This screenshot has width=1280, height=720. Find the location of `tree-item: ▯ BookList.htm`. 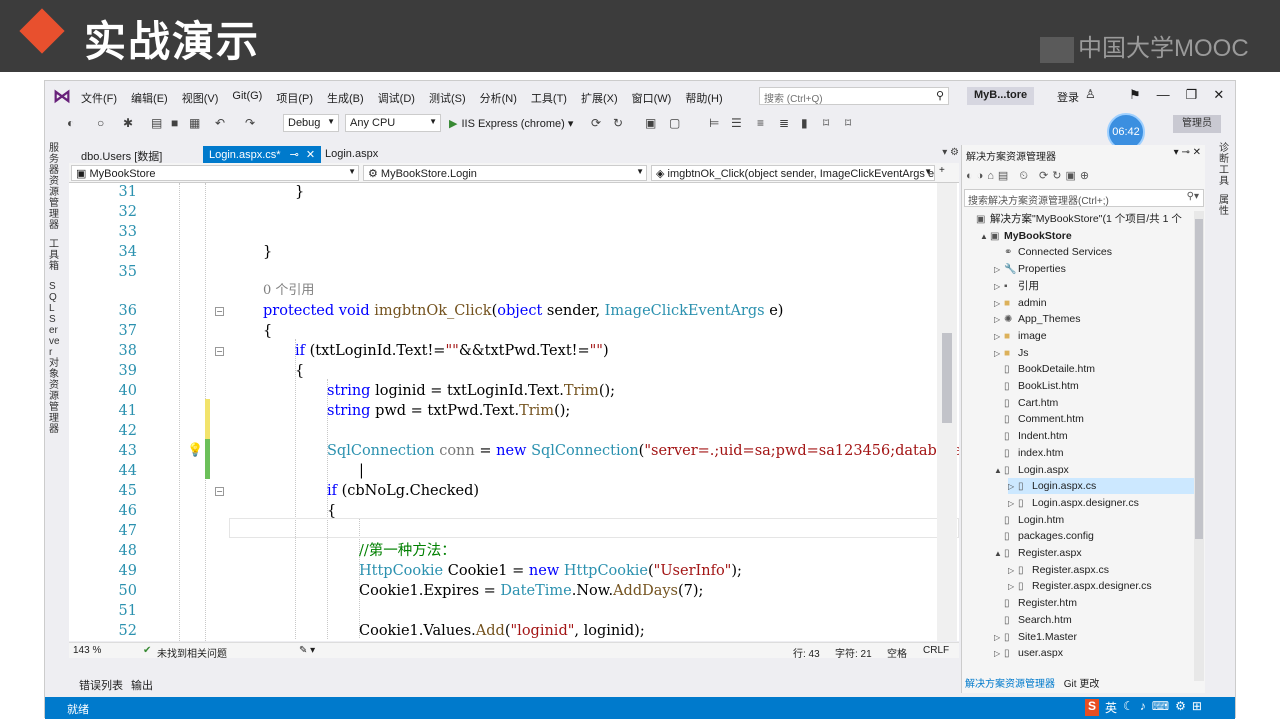

tree-item: ▯ BookList.htm is located at coordinates (1036, 386).